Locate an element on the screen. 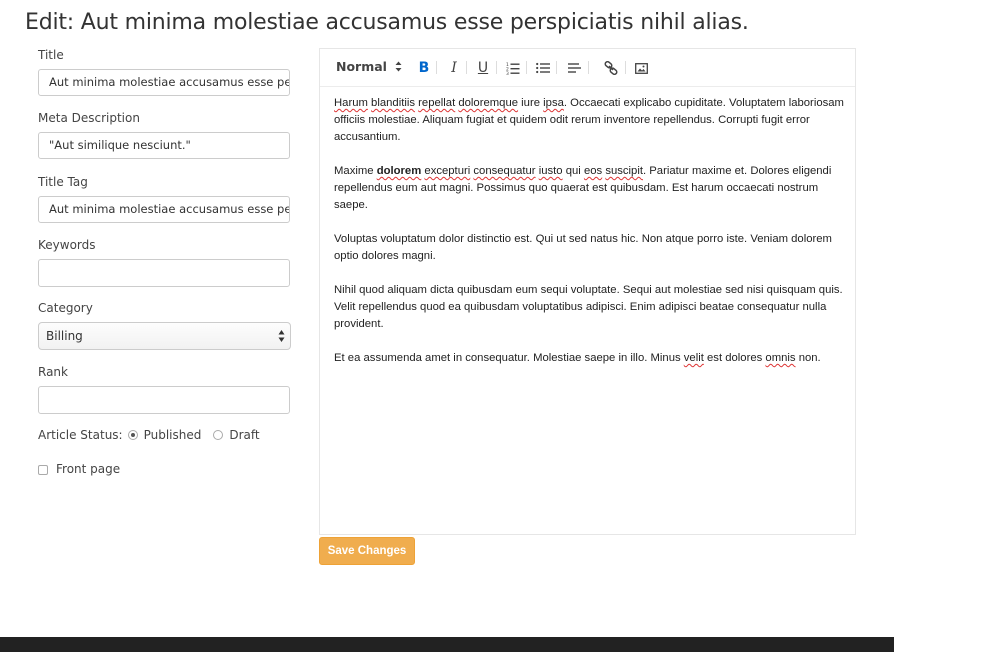  bullet-list-button is located at coordinates (543, 68).